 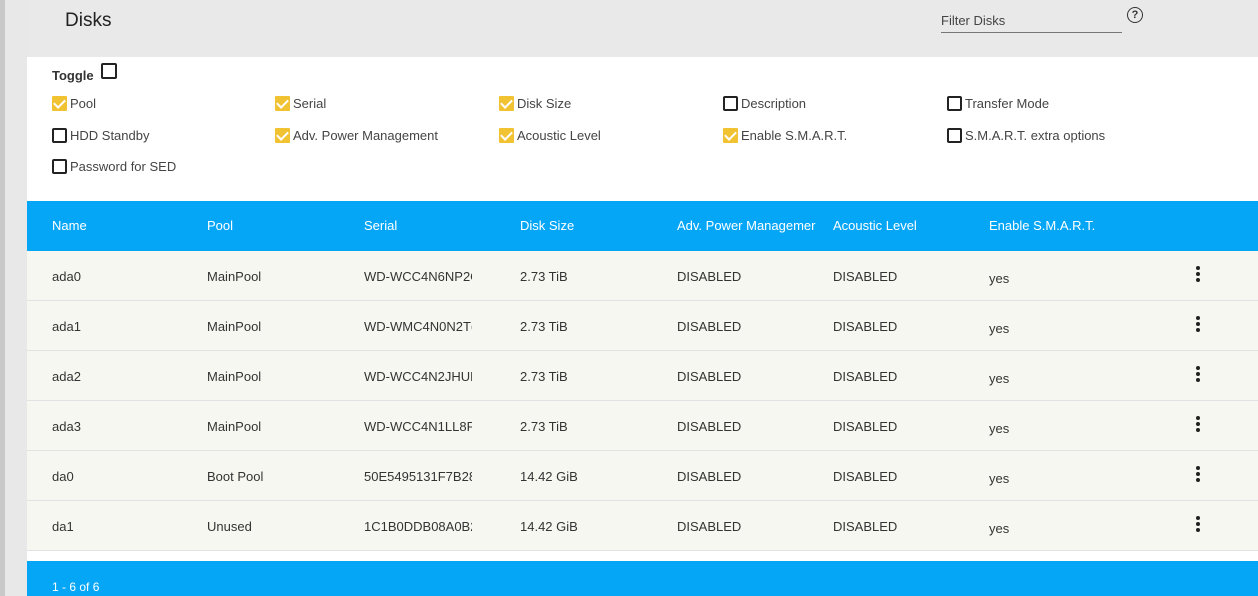 I want to click on column-header: Adv. Power Managemer, so click(x=746, y=225).